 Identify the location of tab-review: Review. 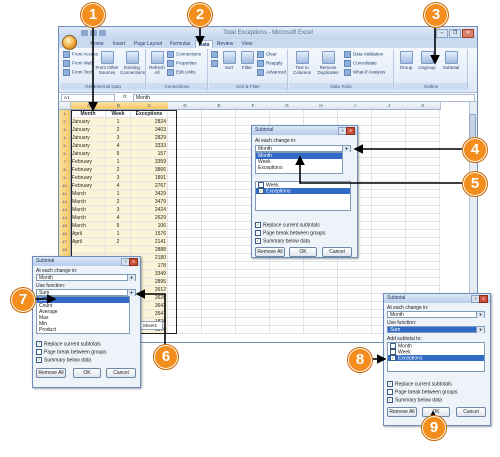
(225, 44).